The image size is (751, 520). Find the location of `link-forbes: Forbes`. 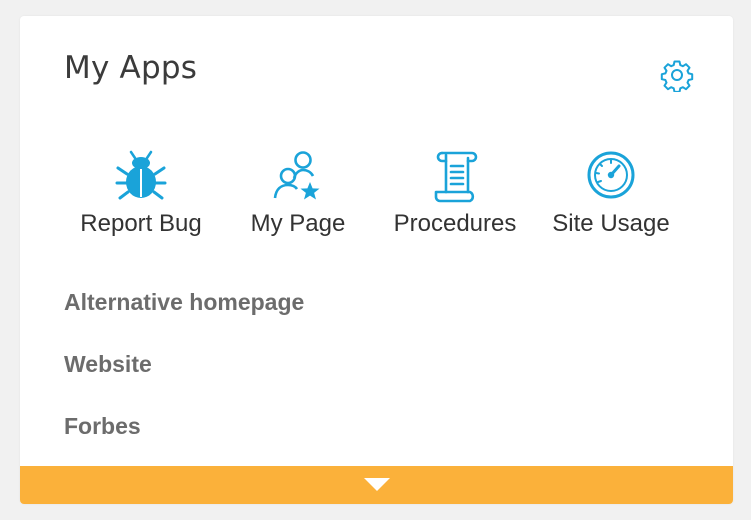

link-forbes: Forbes is located at coordinates (184, 441).